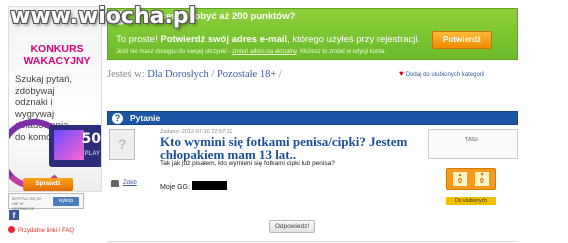 Image resolution: width=568 pixels, height=243 pixels. I want to click on add-to-favorites-button: Do ulubionych, so click(471, 201).